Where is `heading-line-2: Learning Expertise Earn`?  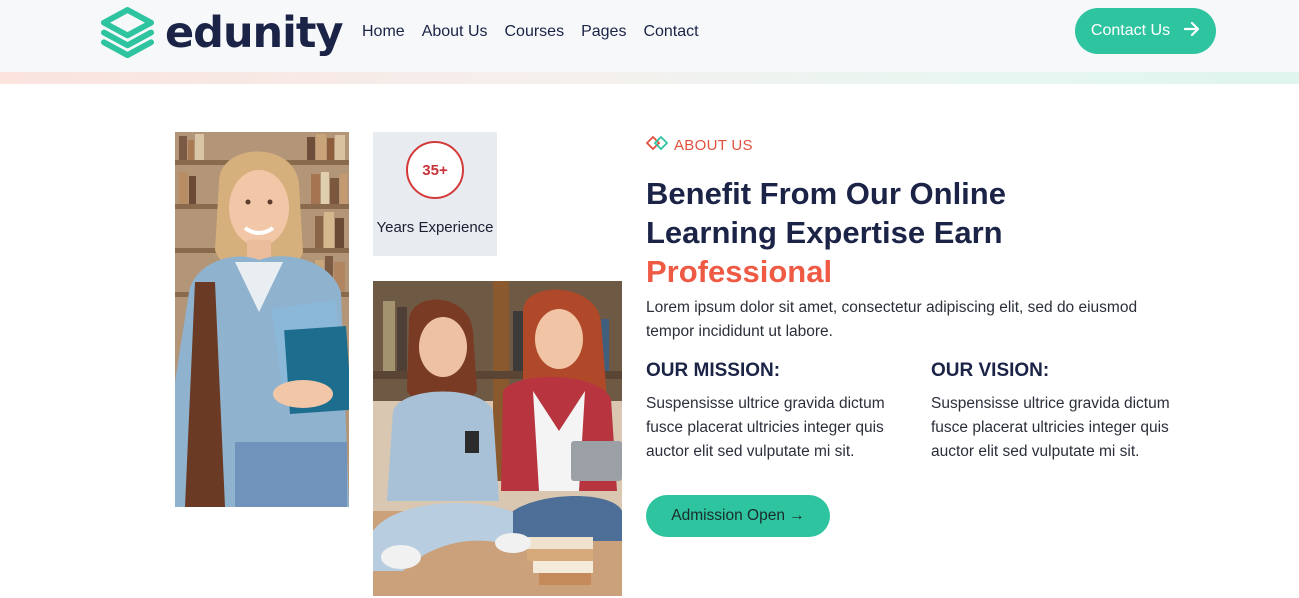
heading-line-2: Learning Expertise Earn is located at coordinates (824, 232).